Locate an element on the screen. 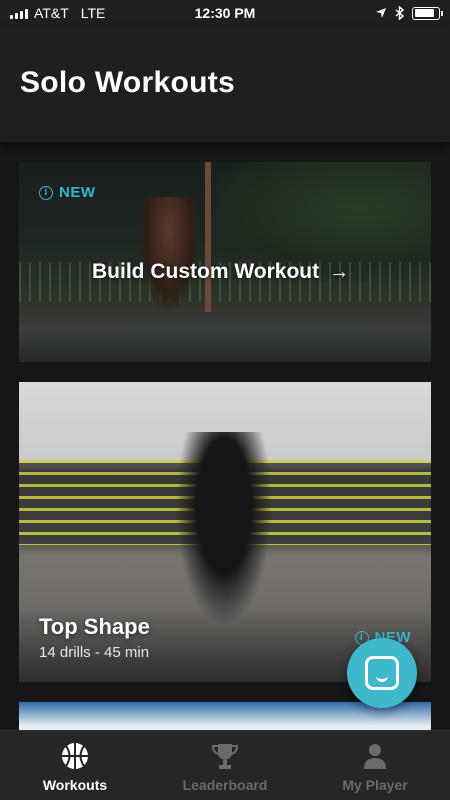 Image resolution: width=450 pixels, height=800 pixels. network-label: LTE is located at coordinates (93, 13).